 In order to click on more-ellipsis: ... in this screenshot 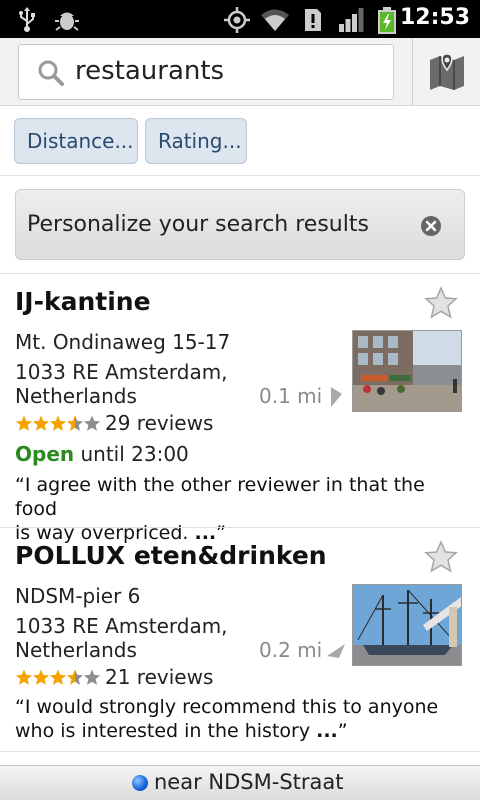, I will do `click(327, 731)`.